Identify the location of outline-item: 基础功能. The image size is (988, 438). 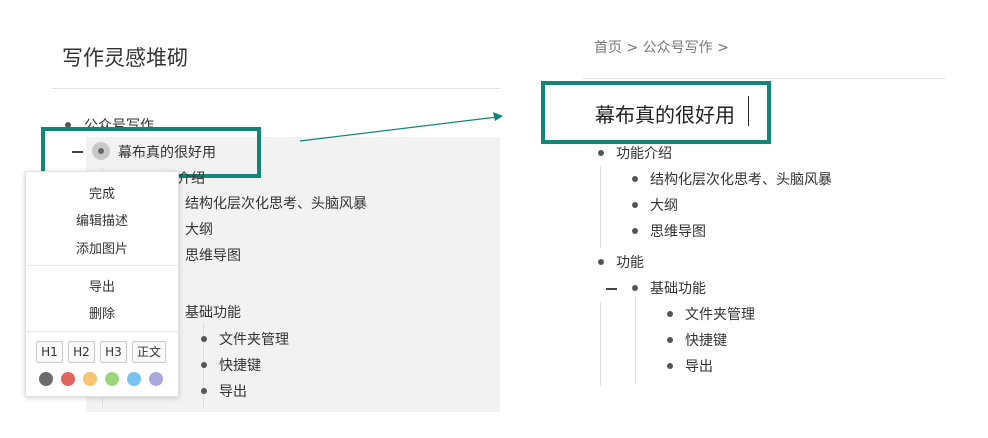
(678, 288).